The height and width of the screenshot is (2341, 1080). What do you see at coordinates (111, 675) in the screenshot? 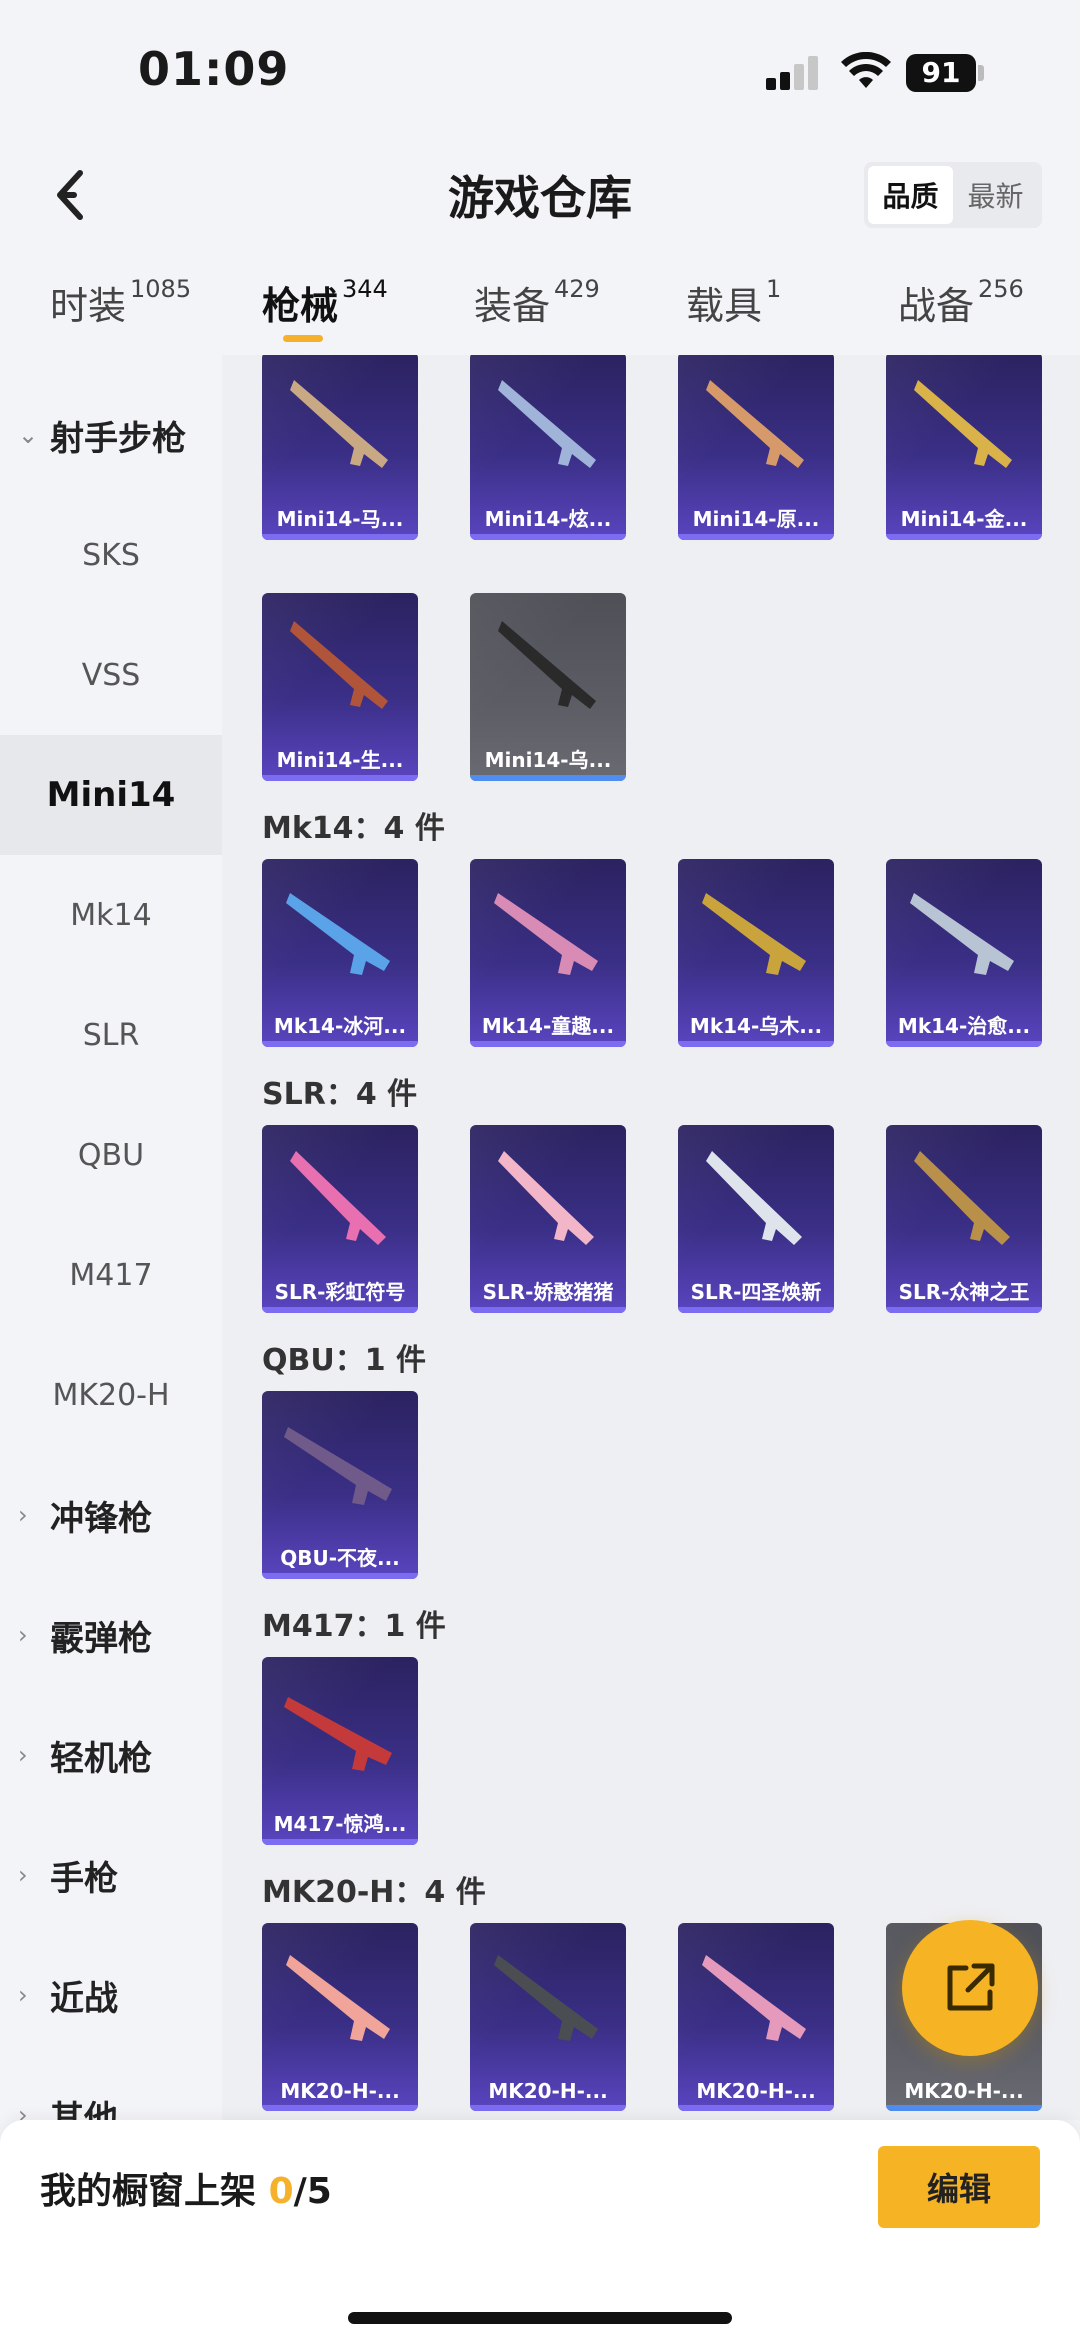
I see `sidebar-item-vss: VSS` at bounding box center [111, 675].